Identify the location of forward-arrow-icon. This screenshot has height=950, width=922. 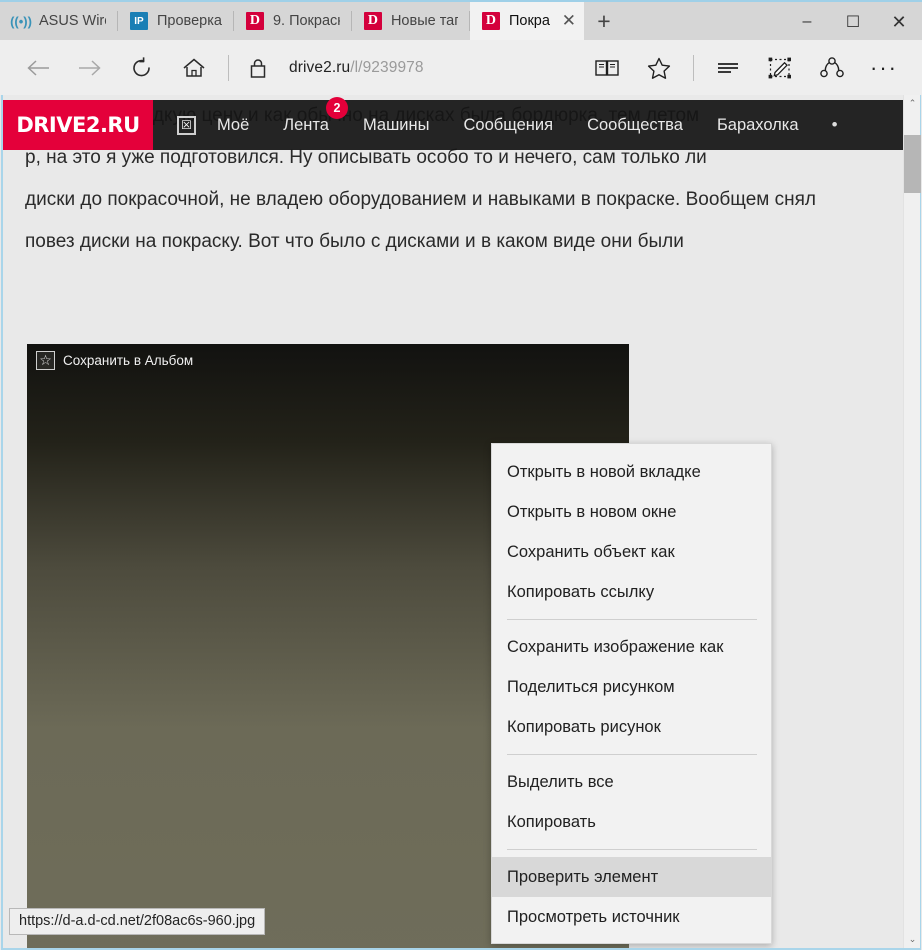
(90, 67).